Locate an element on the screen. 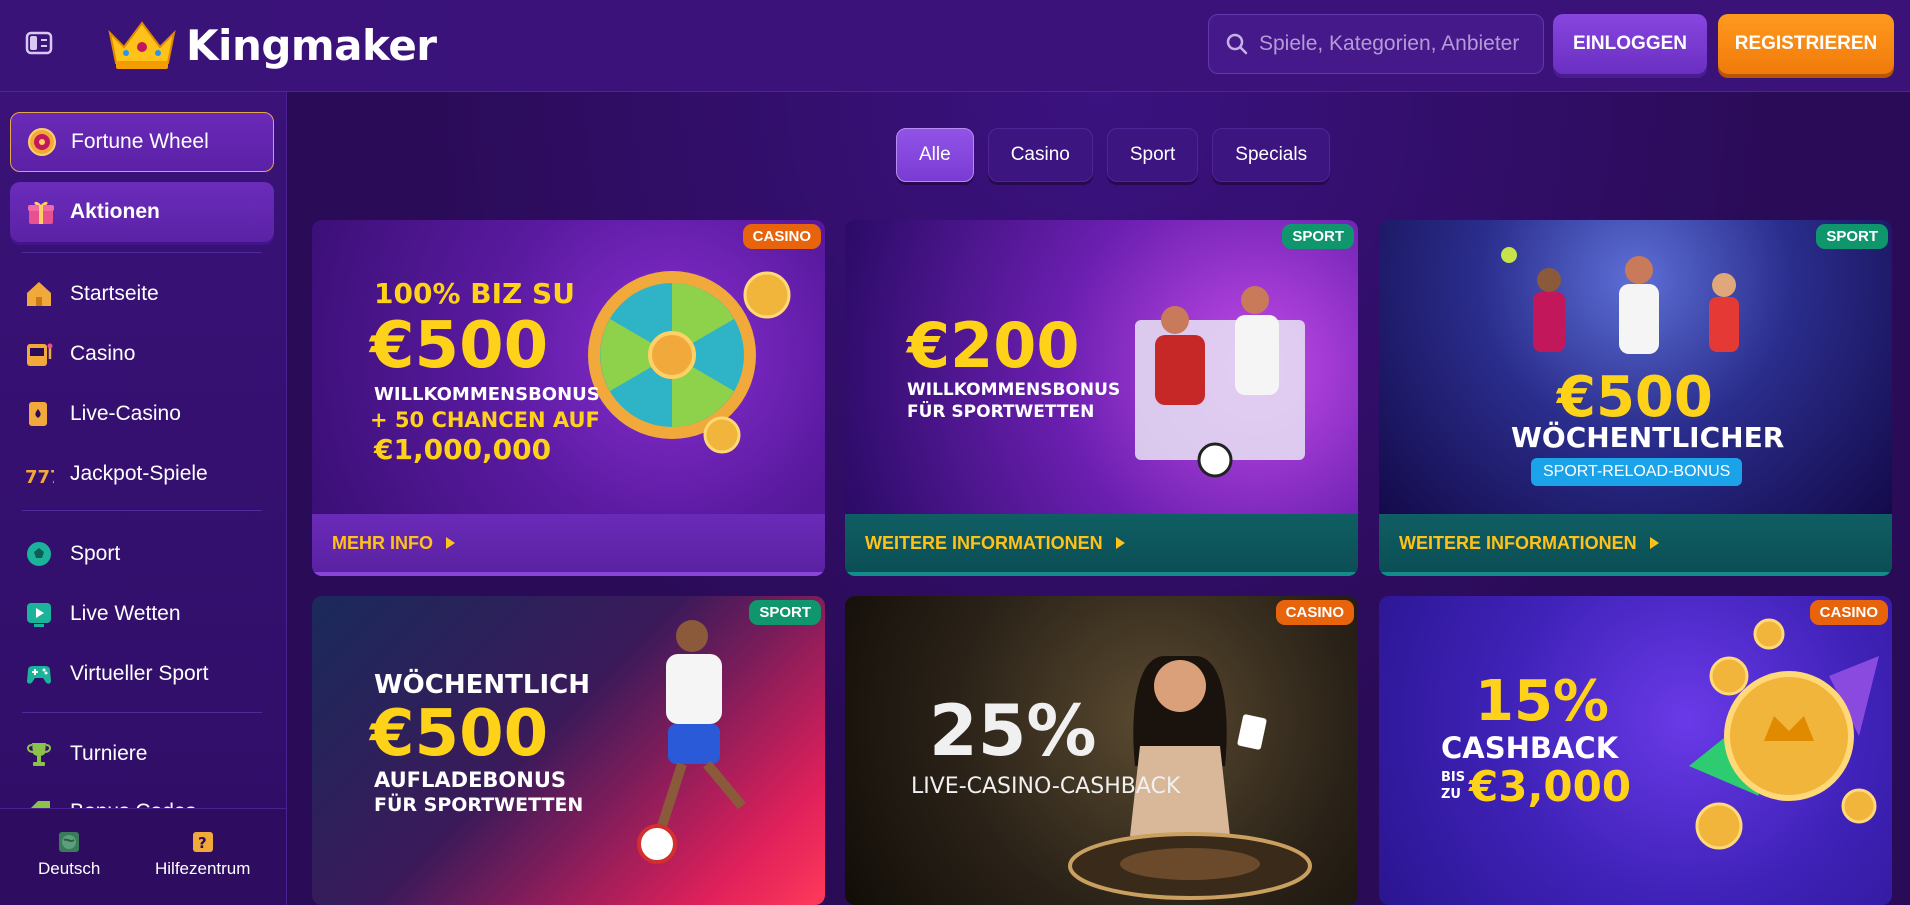 The image size is (1910, 905). promo-line: 100% BIZ SU is located at coordinates (474, 293).